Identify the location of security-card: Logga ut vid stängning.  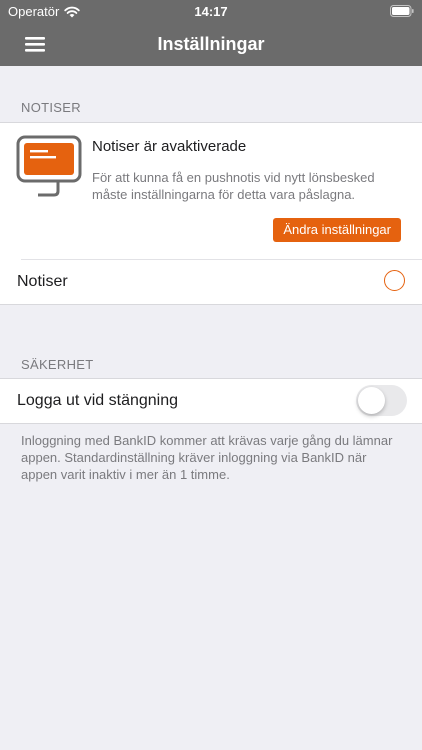
(211, 401).